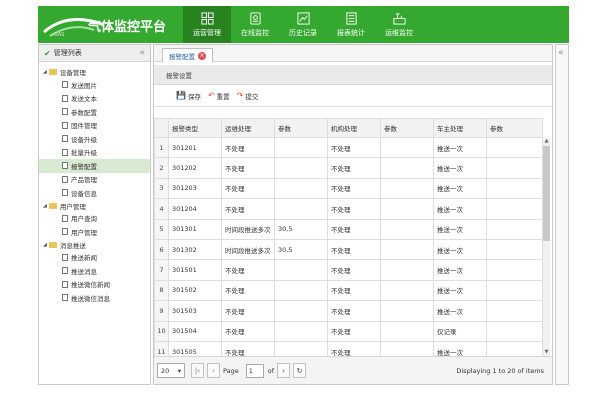  I want to click on next-page-button: ›, so click(284, 370).